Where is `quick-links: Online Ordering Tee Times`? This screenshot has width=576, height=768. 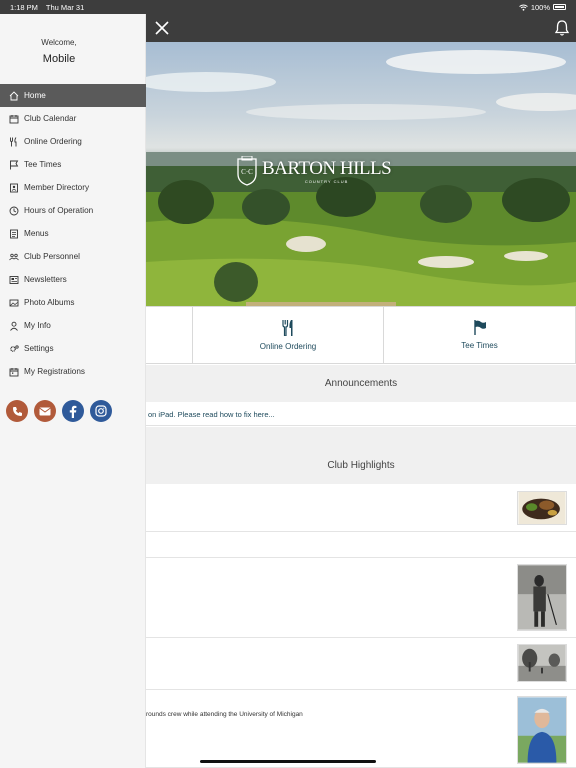
quick-links: Online Ordering Tee Times is located at coordinates (361, 335).